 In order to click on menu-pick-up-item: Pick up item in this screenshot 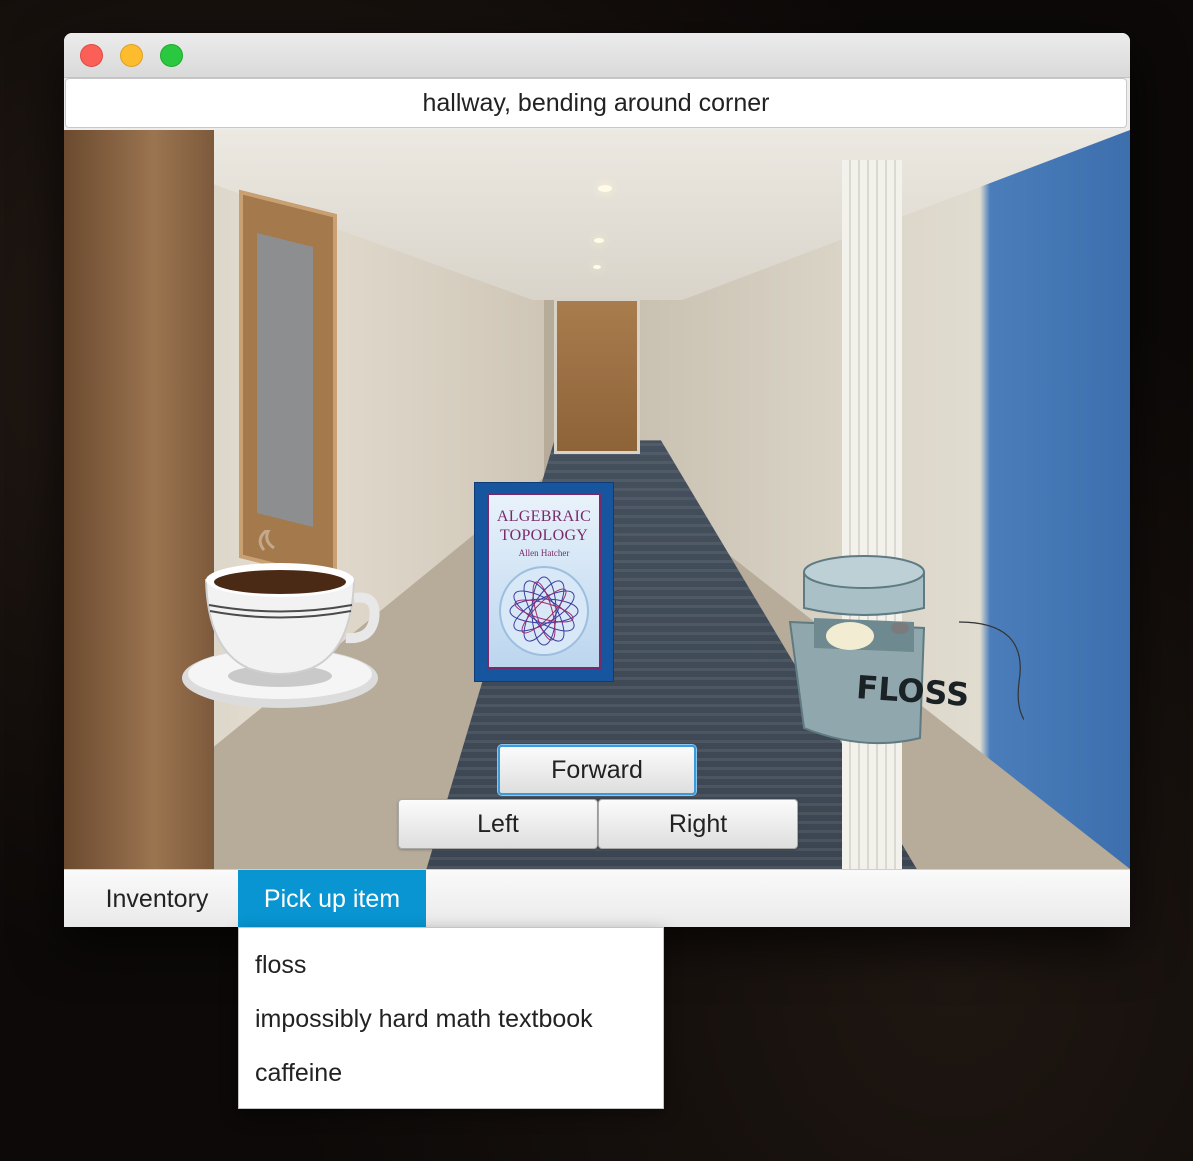, I will do `click(332, 898)`.